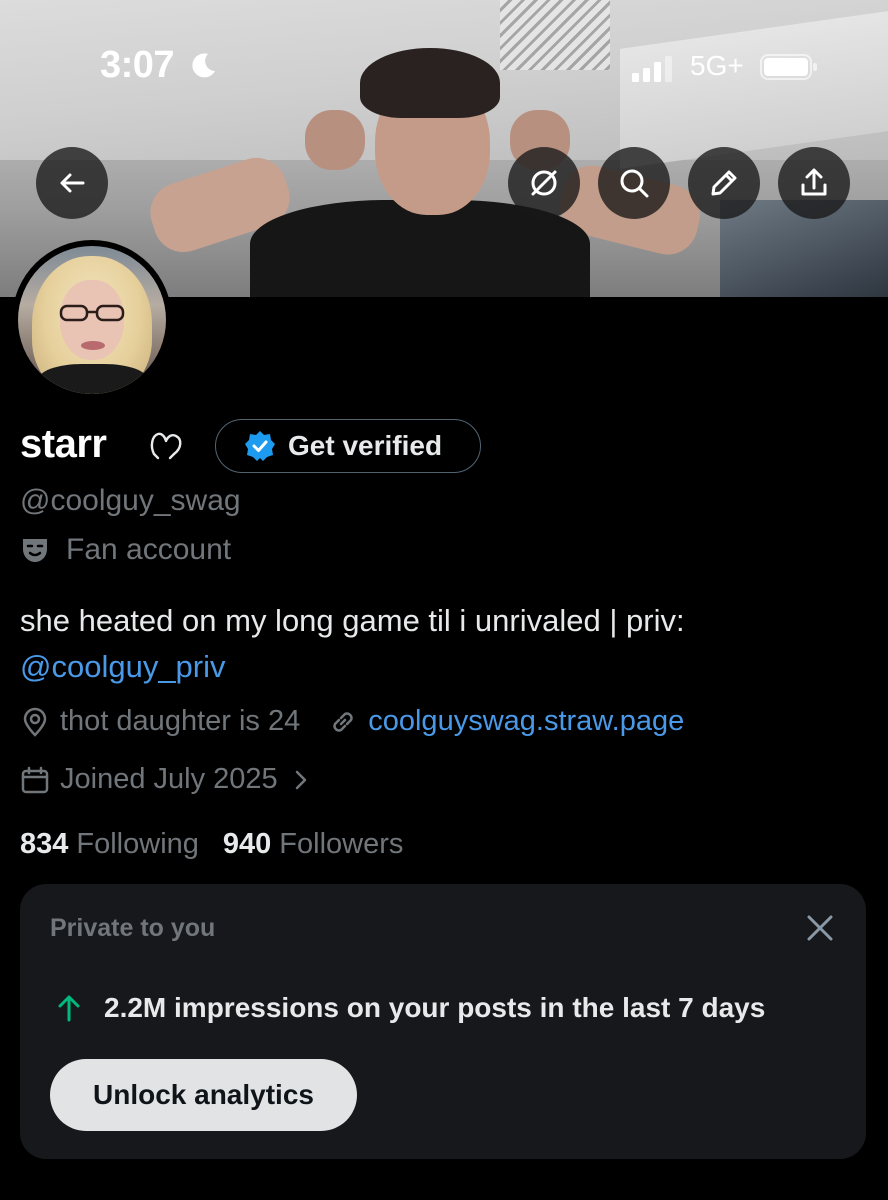  I want to click on grok-icon, so click(544, 183).